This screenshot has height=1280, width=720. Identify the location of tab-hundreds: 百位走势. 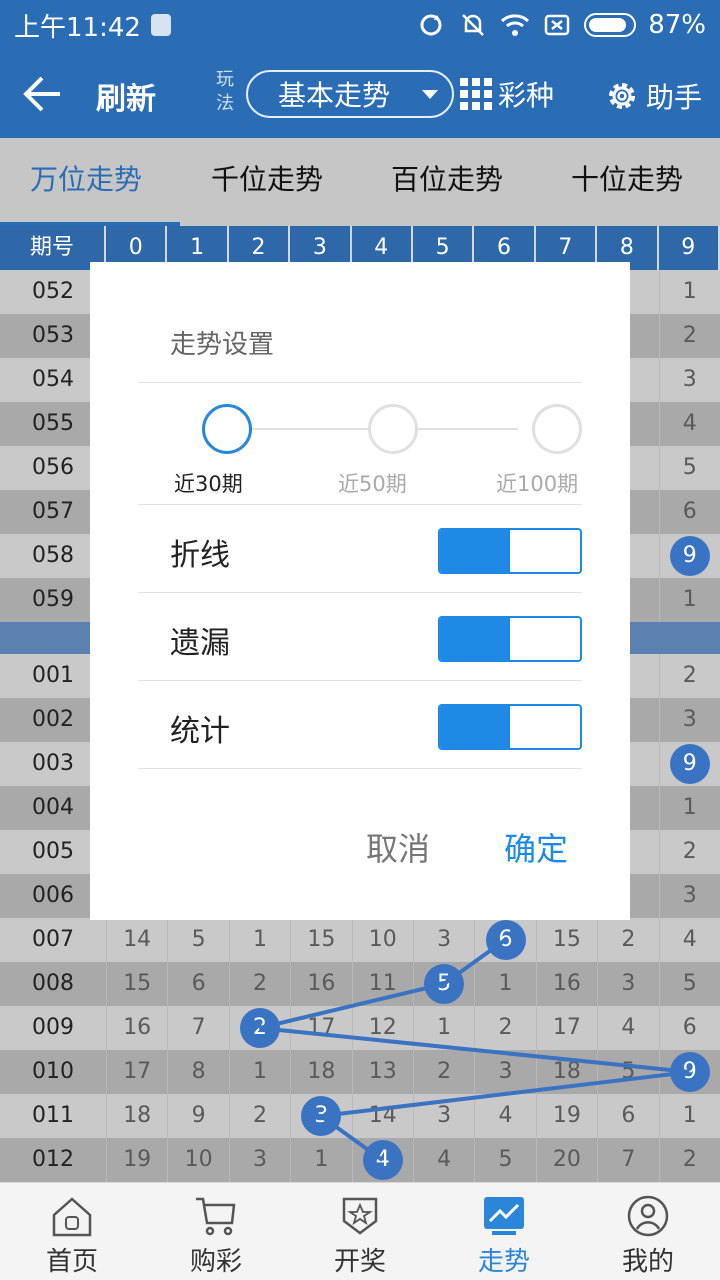
(447, 182).